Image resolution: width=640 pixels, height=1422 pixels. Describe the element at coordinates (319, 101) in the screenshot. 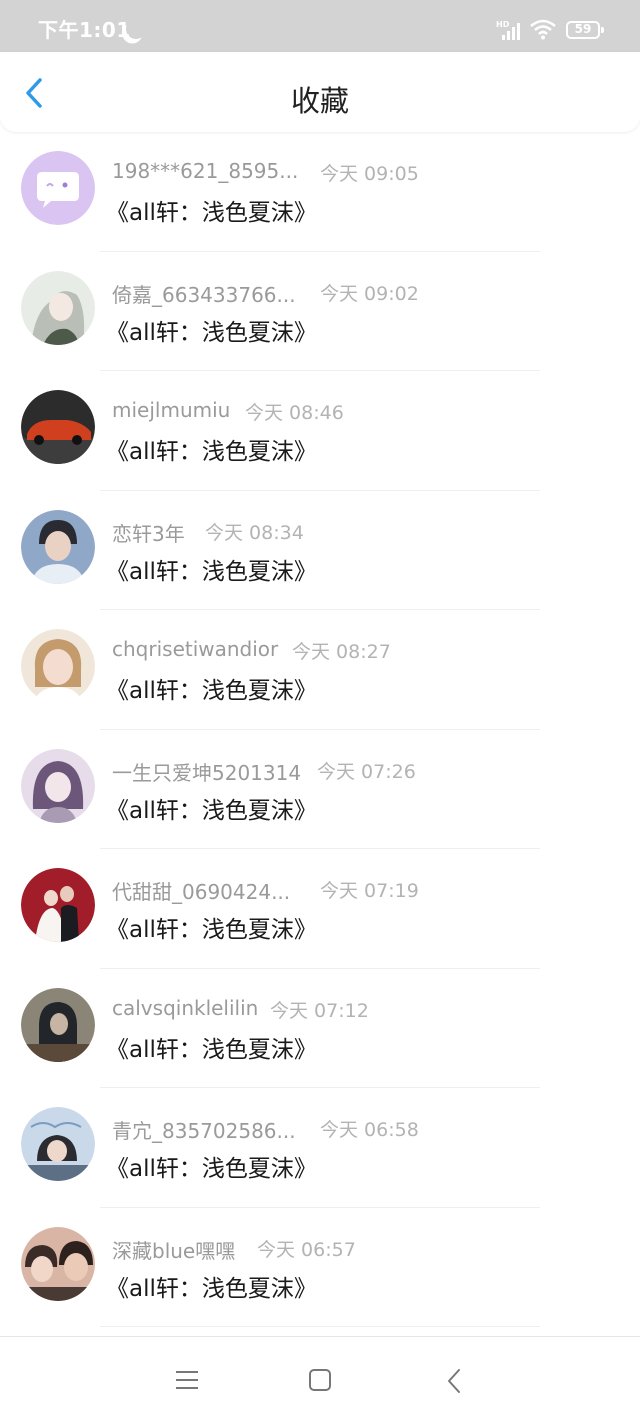

I see `page-title: 收藏` at that location.